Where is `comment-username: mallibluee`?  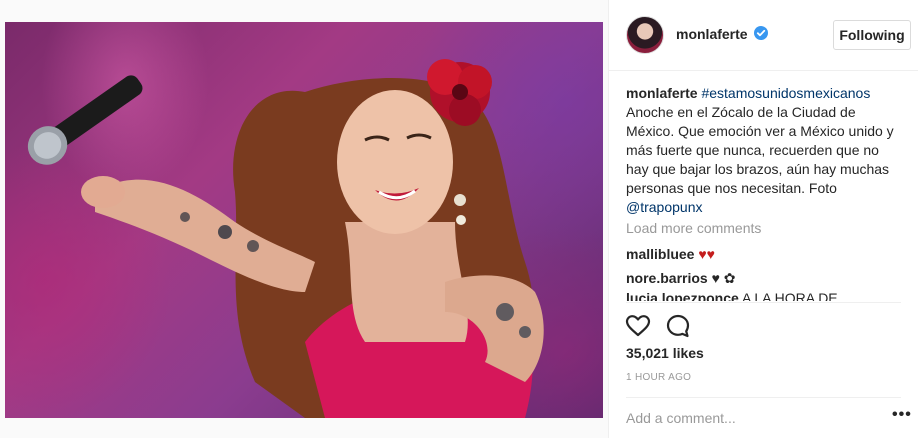
comment-username: mallibluee is located at coordinates (660, 254).